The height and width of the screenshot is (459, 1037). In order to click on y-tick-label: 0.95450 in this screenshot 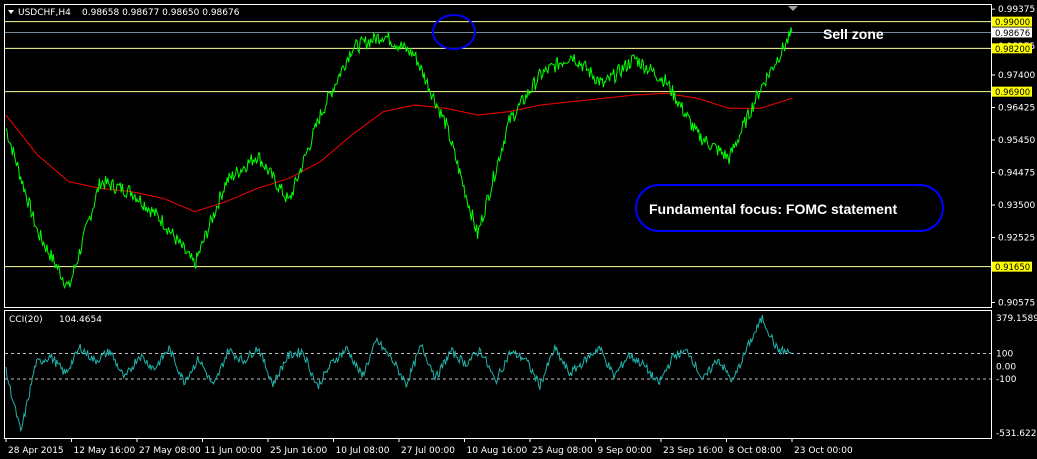, I will do `click(1016, 141)`.